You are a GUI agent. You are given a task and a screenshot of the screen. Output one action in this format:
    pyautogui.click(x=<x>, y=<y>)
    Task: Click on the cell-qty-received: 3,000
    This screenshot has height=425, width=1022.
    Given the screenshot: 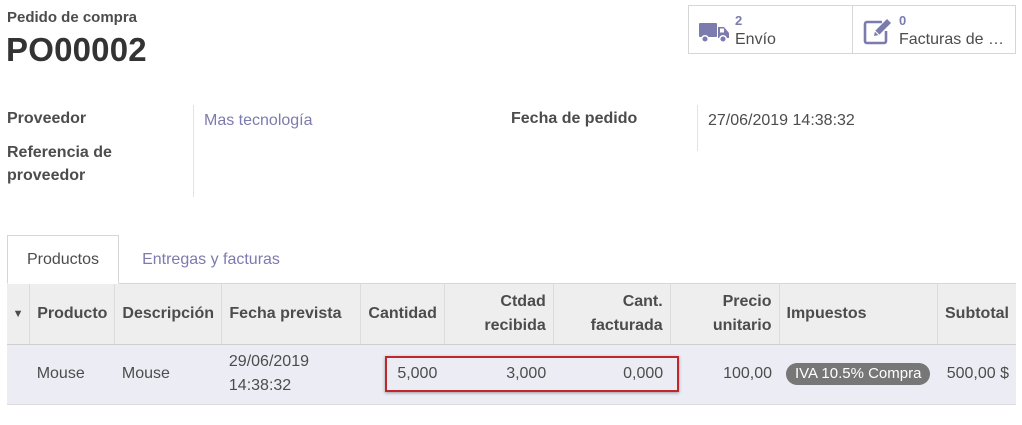 What is the action you would take?
    pyautogui.click(x=499, y=374)
    